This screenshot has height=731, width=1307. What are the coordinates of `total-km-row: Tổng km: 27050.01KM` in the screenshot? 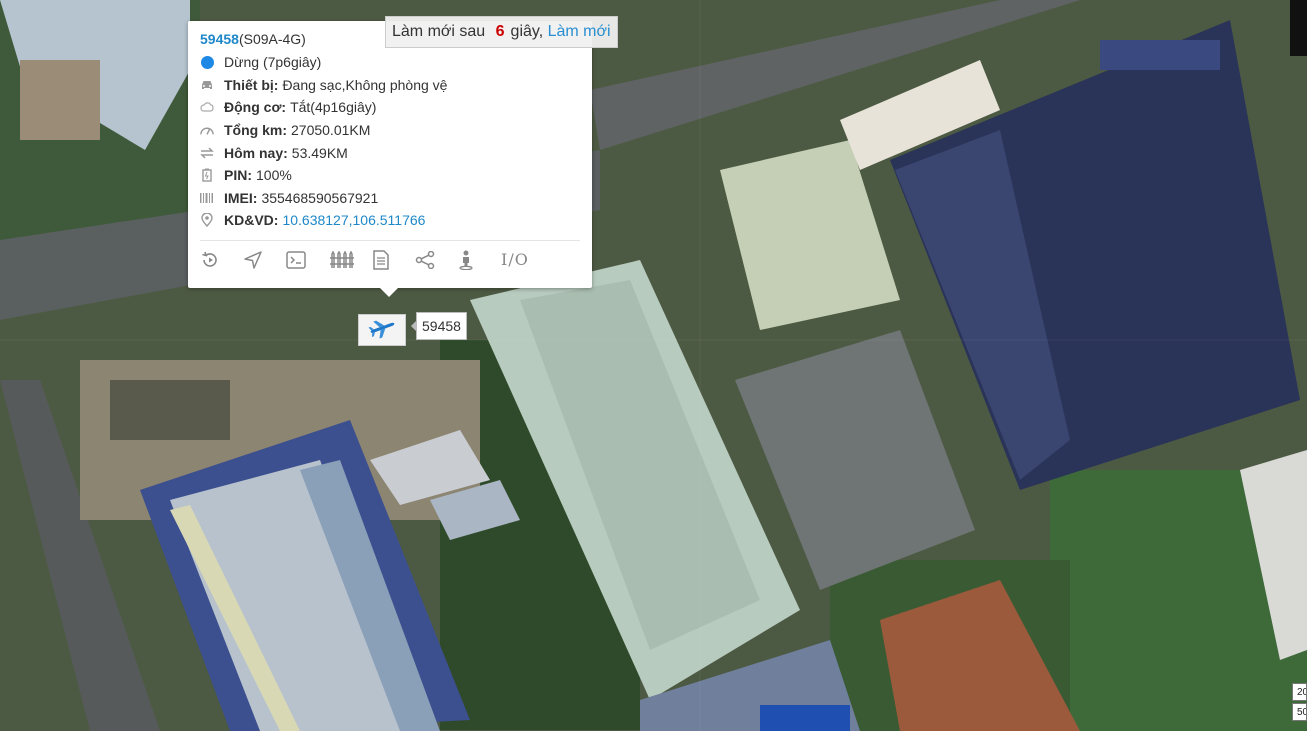 It's located at (390, 130).